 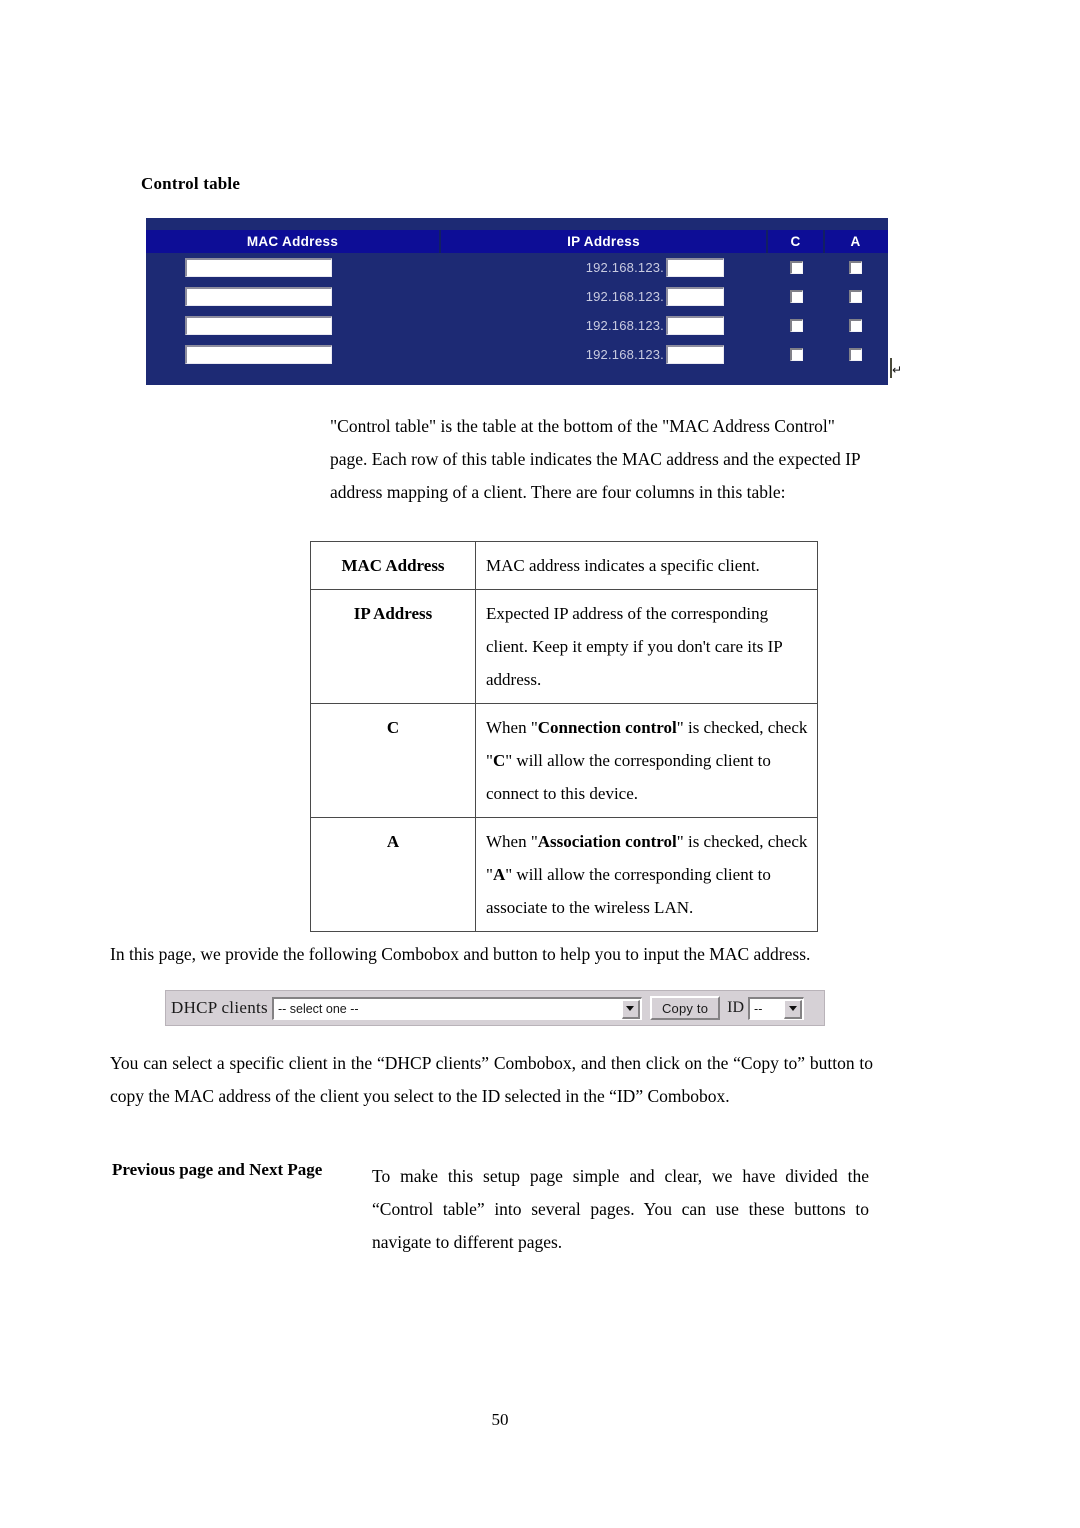 I want to click on column-header-ip-address: IP Address, so click(x=604, y=241).